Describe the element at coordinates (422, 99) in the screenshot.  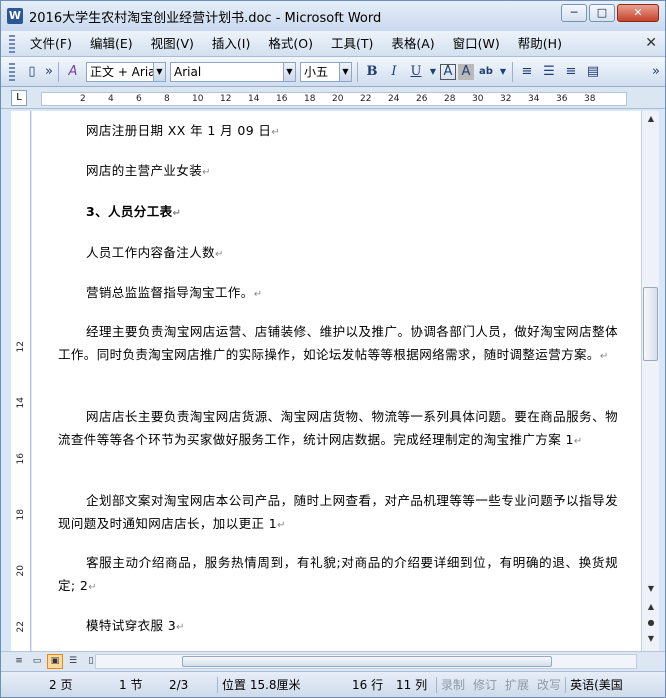
I see `ruler-tick-label: 26` at that location.